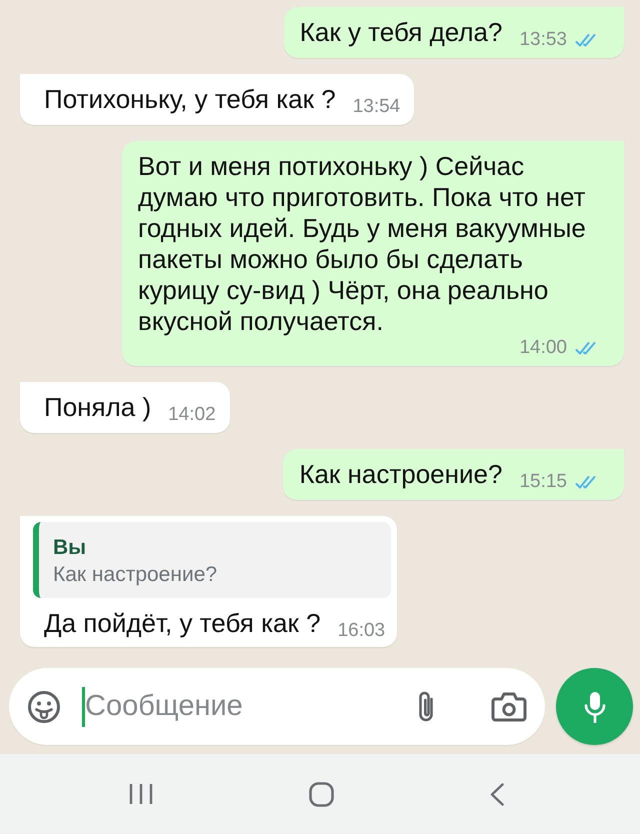  Describe the element at coordinates (192, 415) in the screenshot. I see `message-time: 14:02` at that location.